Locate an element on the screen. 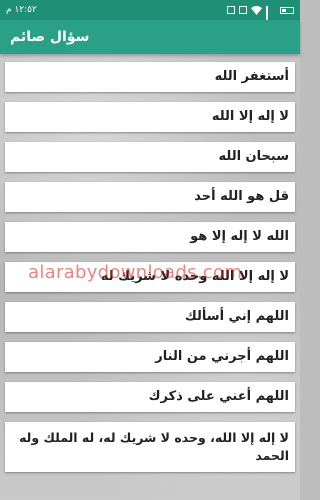  battery-icon is located at coordinates (287, 10).